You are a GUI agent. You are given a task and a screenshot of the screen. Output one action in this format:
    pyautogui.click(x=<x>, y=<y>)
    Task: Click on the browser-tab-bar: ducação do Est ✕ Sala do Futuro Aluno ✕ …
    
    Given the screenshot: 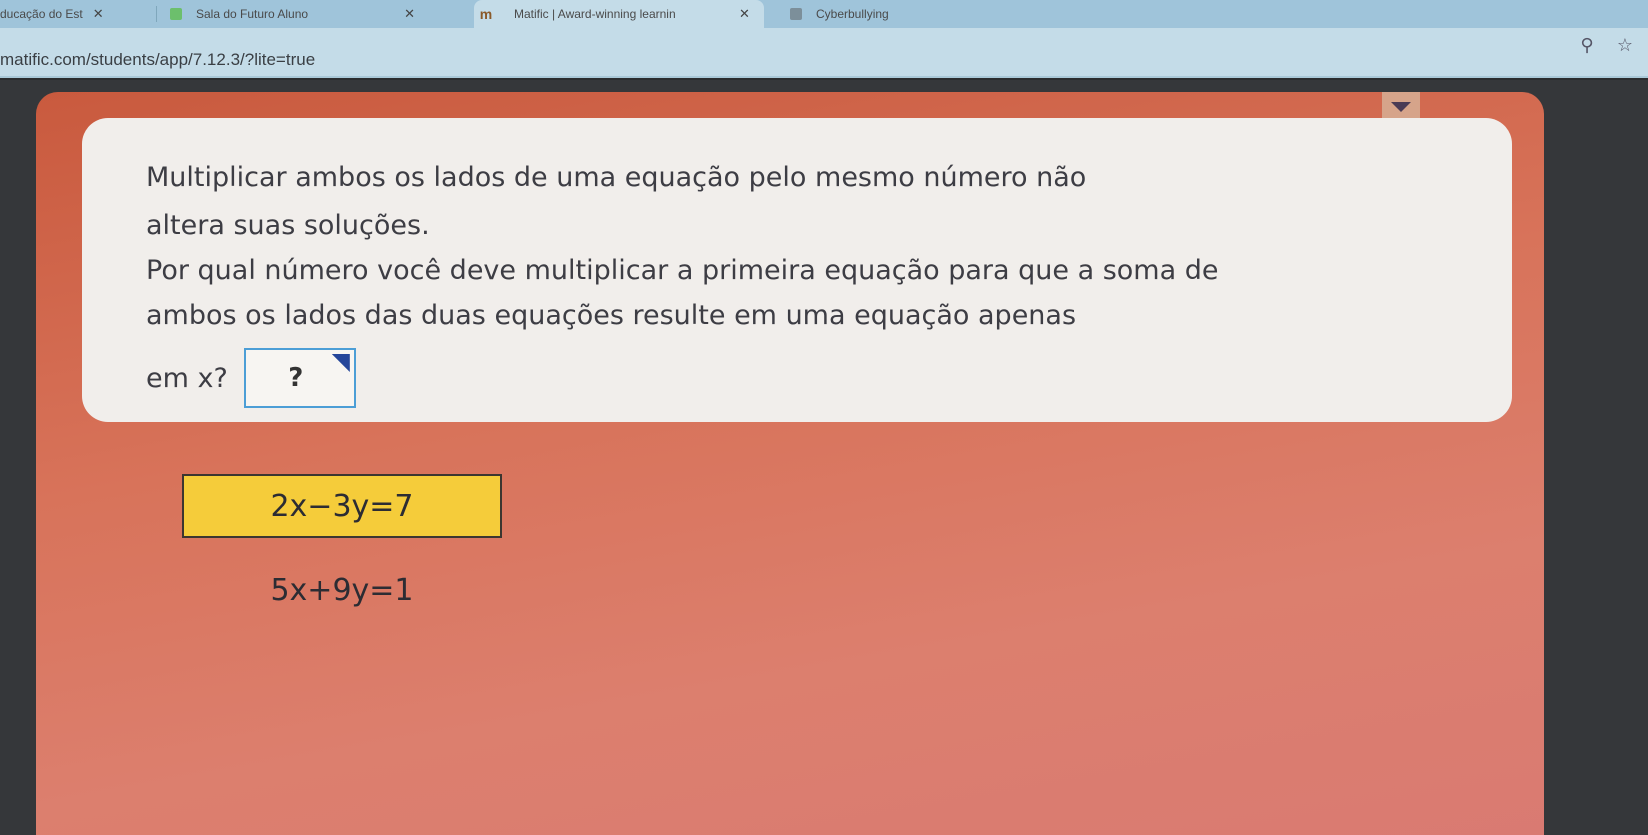 What is the action you would take?
    pyautogui.click(x=824, y=14)
    